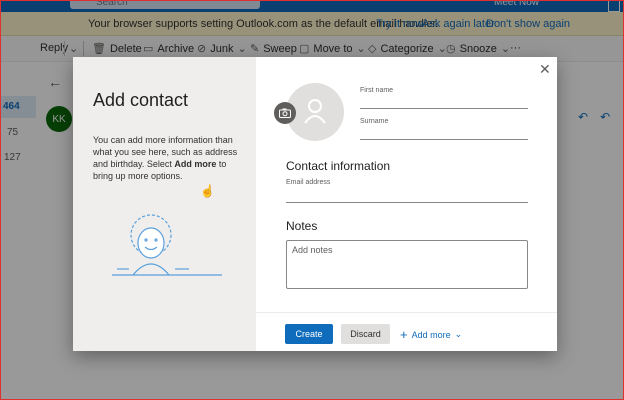  I want to click on notes-box, so click(407, 264).